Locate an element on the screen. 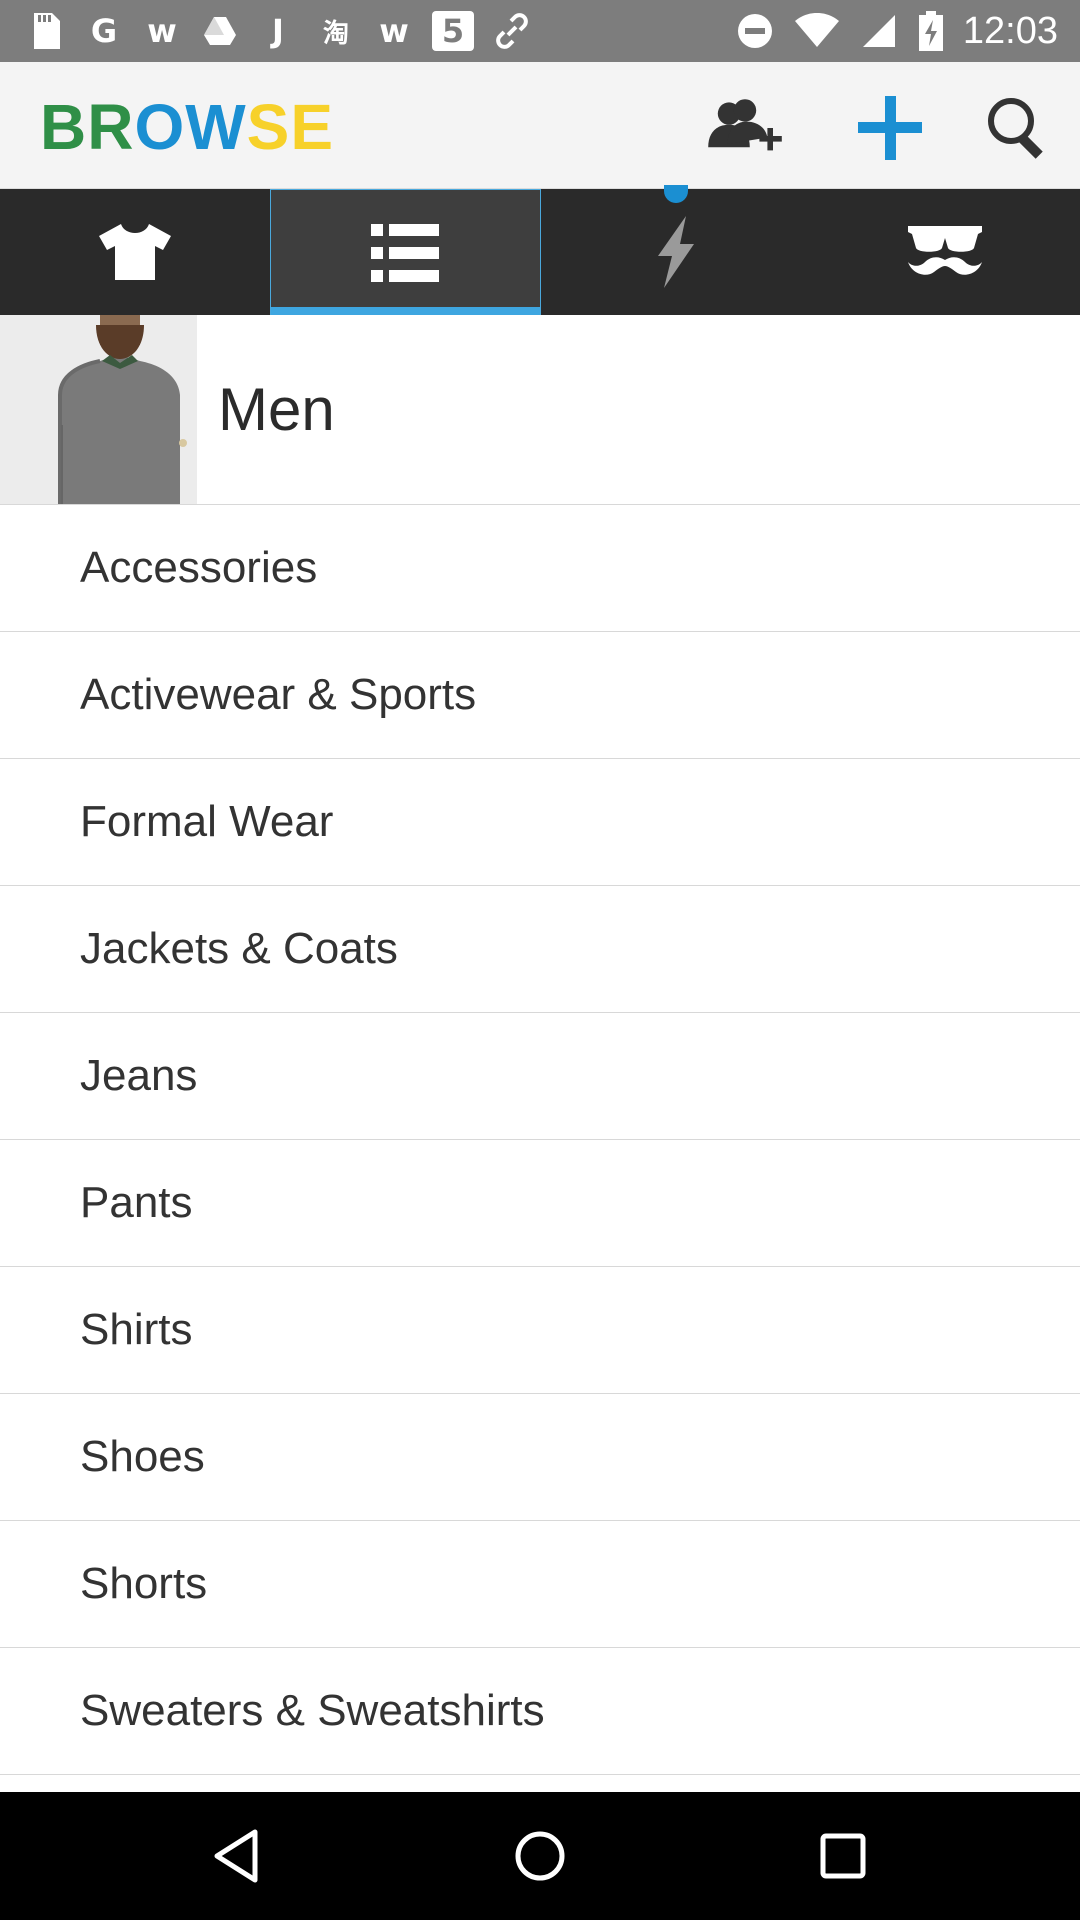 The height and width of the screenshot is (1920, 1080). glasses-mustache-icon is located at coordinates (945, 250).